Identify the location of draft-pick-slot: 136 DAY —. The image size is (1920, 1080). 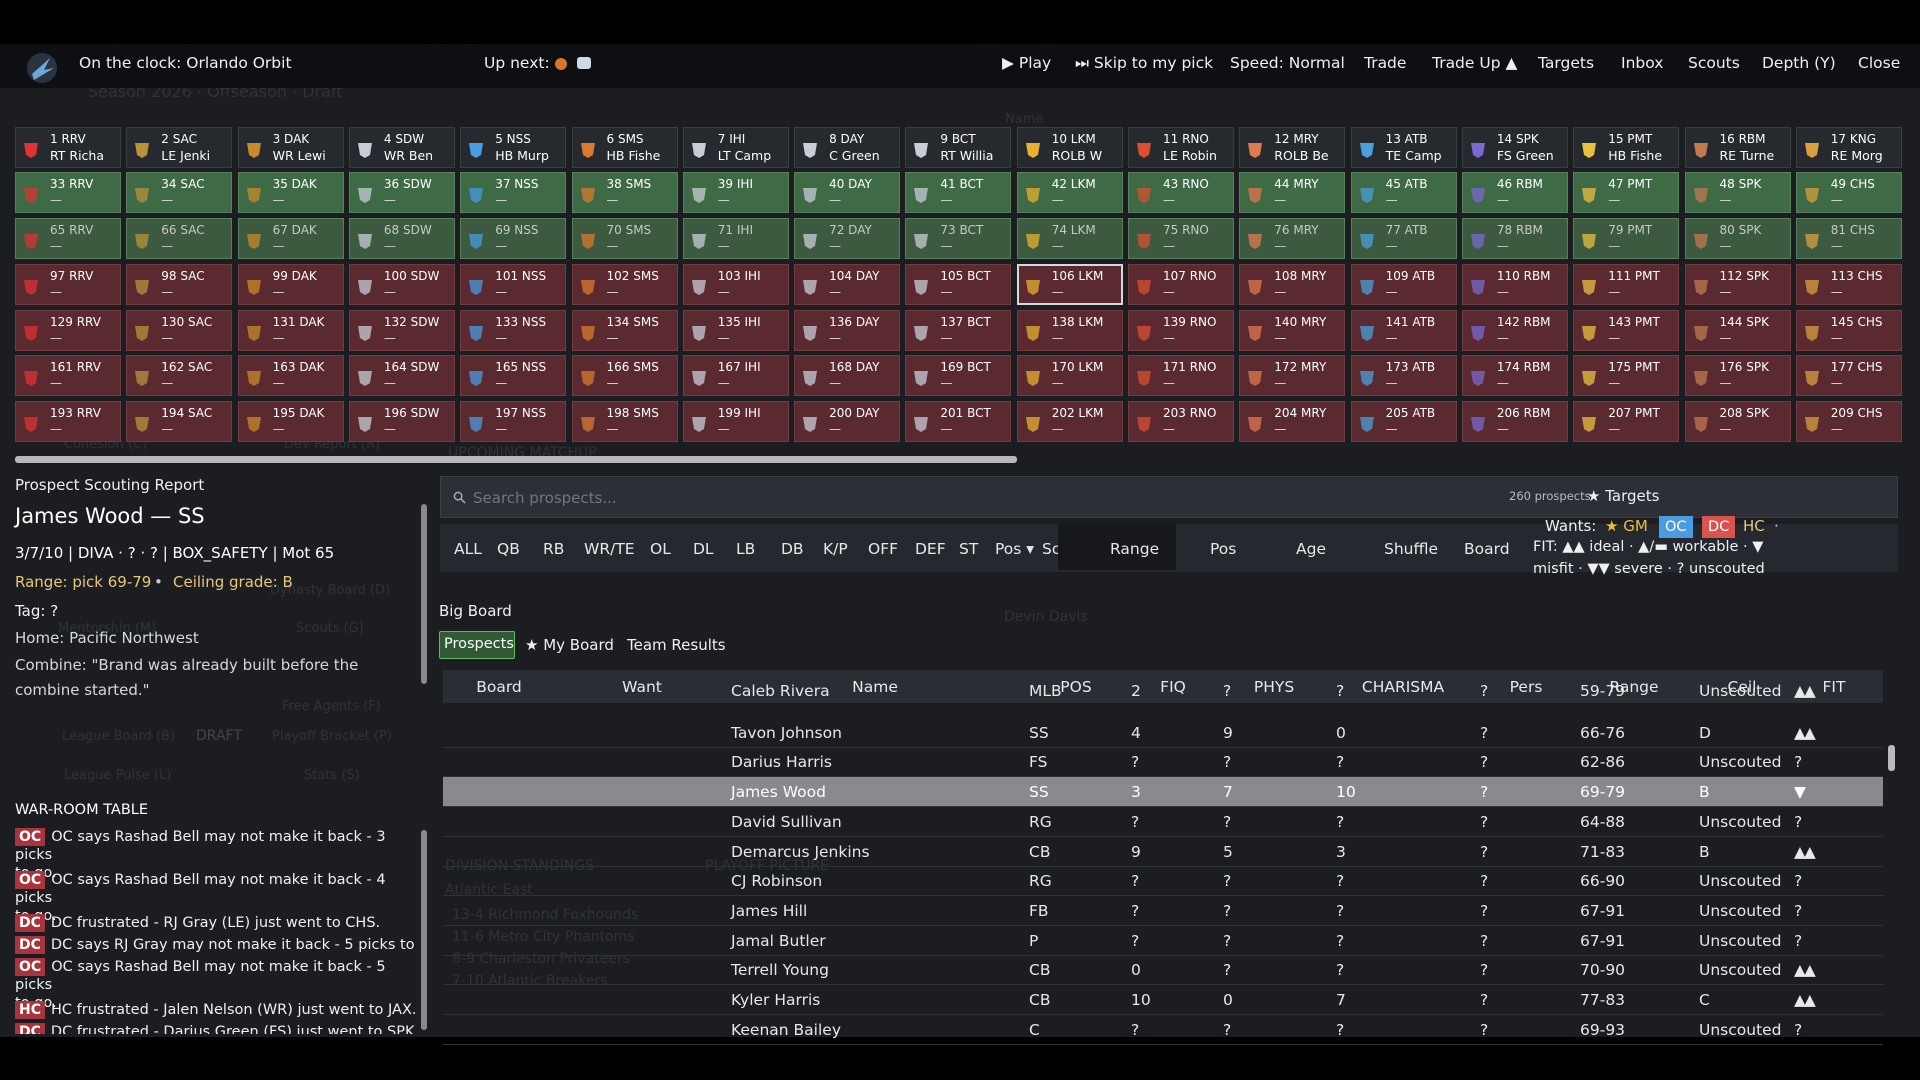
(847, 330).